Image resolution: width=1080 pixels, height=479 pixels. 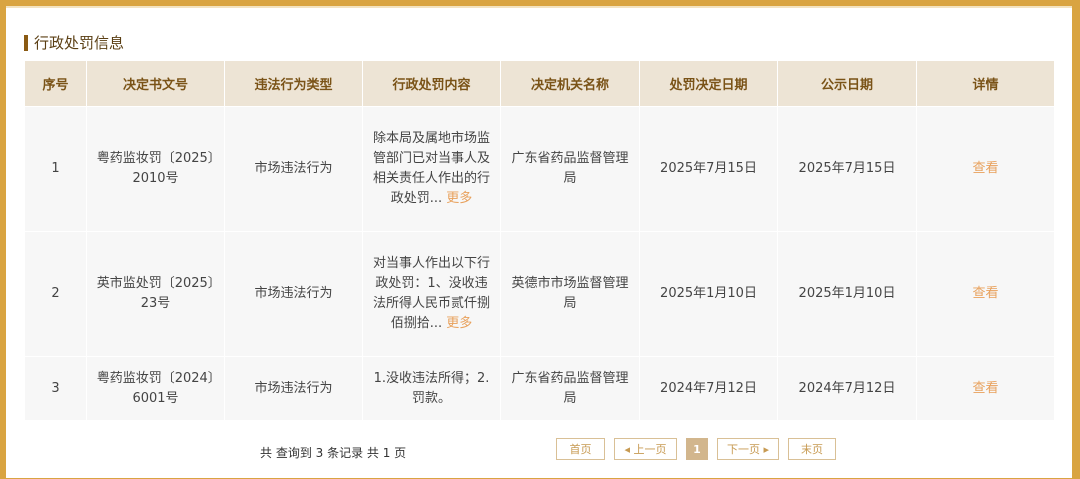 What do you see at coordinates (708, 169) in the screenshot?
I see `cell-decision-date: 2025年7月15日` at bounding box center [708, 169].